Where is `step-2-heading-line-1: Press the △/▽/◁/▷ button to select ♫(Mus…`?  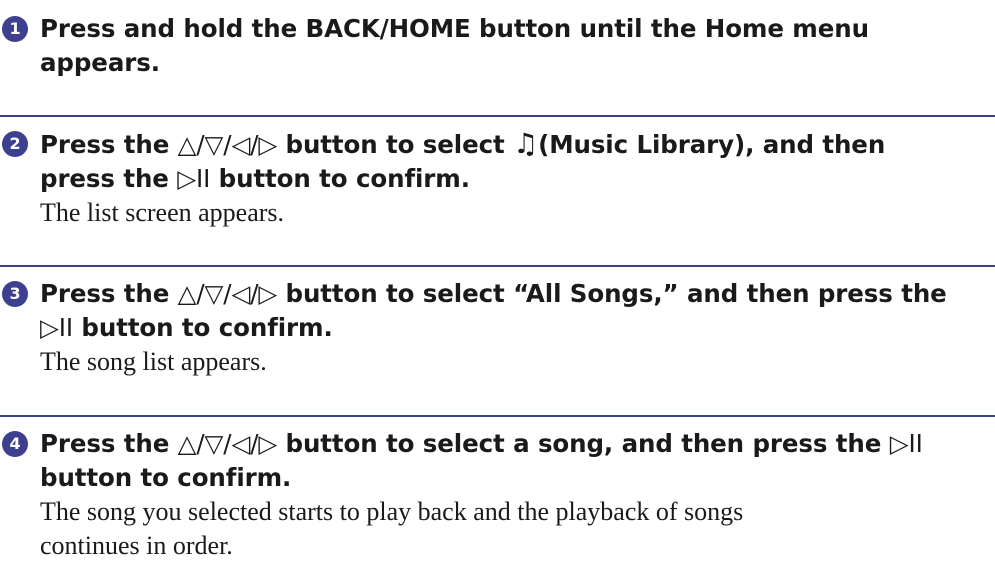 step-2-heading-line-1: Press the △/▽/◁/▷ button to select ♫(Mus… is located at coordinates (517, 144).